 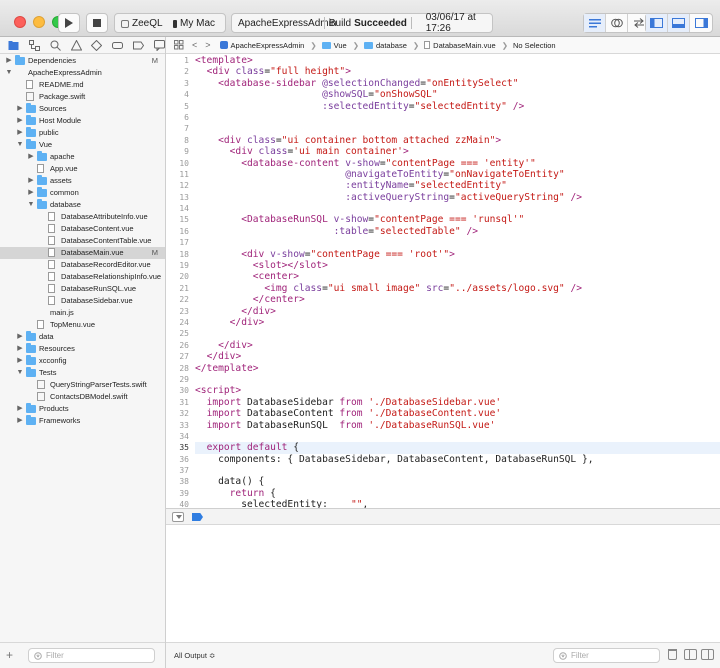 What do you see at coordinates (452, 151) in the screenshot?
I see `code-line: 9 <div class='ui main container'>` at bounding box center [452, 151].